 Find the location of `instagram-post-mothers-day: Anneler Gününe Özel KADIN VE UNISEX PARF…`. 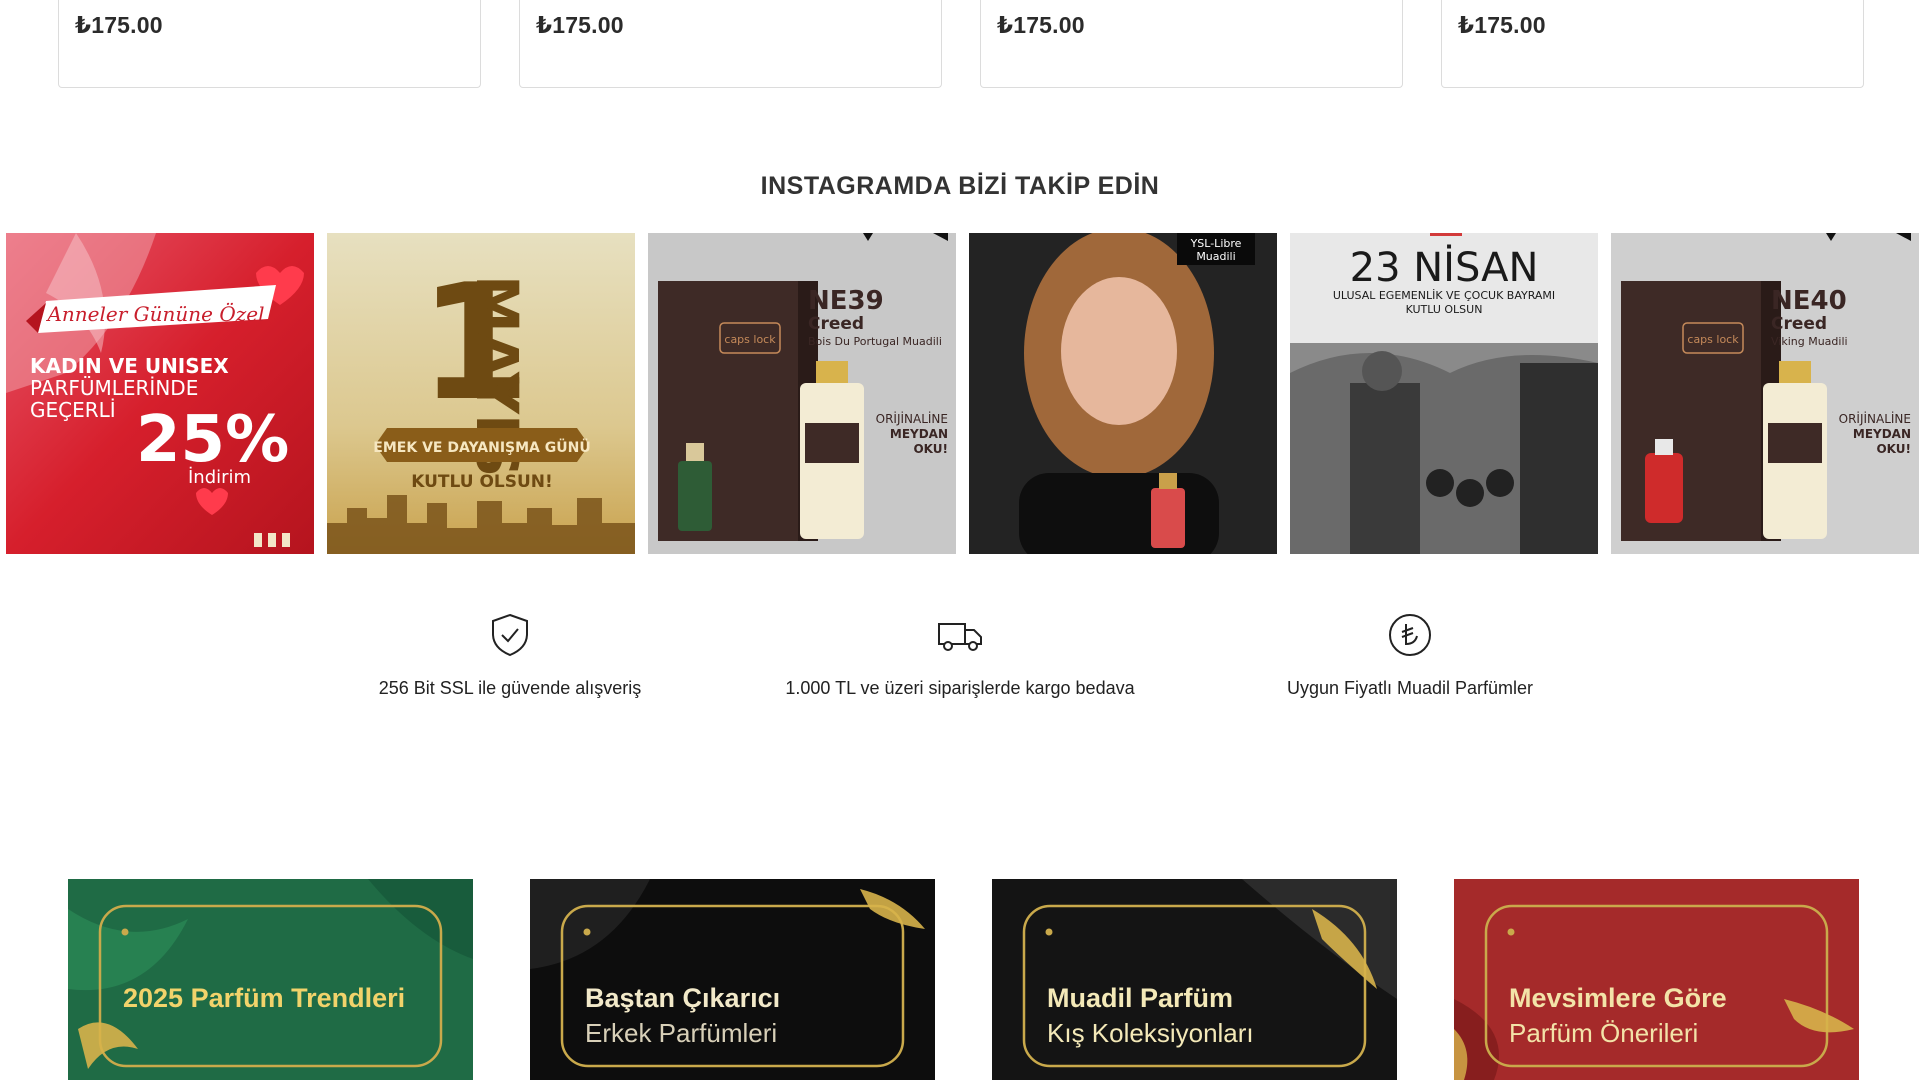

instagram-post-mothers-day: Anneler Gününe Özel KADIN VE UNISEX PARF… is located at coordinates (160, 393).